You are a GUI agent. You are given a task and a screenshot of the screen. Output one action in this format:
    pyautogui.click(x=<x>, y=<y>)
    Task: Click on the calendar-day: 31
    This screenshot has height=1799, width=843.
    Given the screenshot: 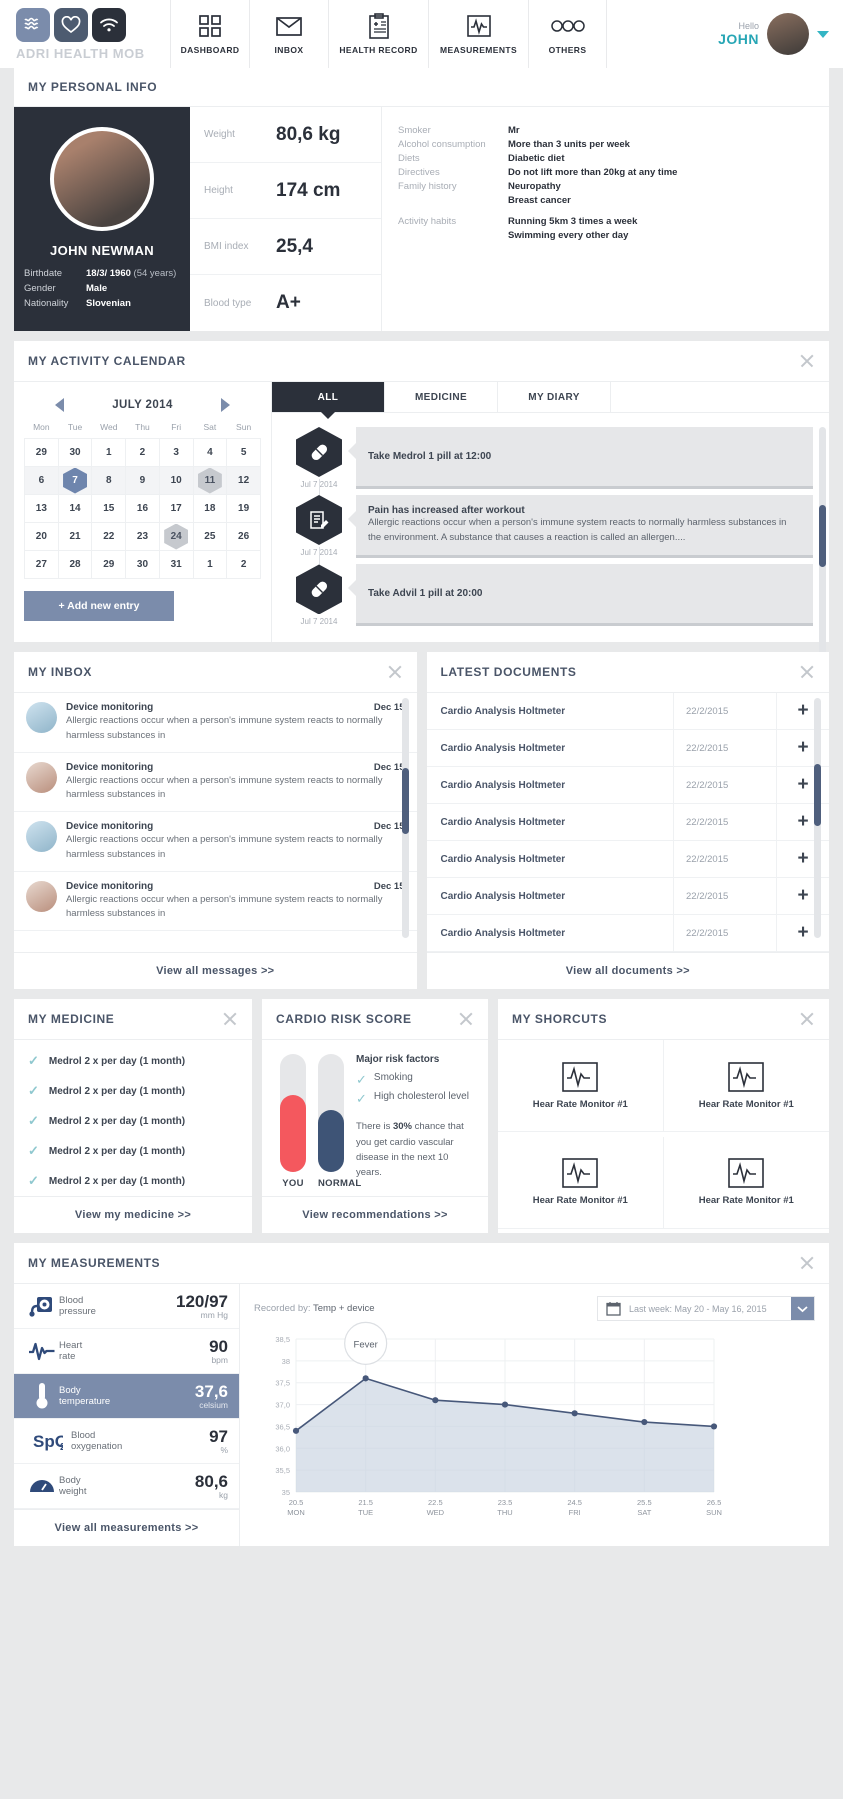 What is the action you would take?
    pyautogui.click(x=176, y=564)
    